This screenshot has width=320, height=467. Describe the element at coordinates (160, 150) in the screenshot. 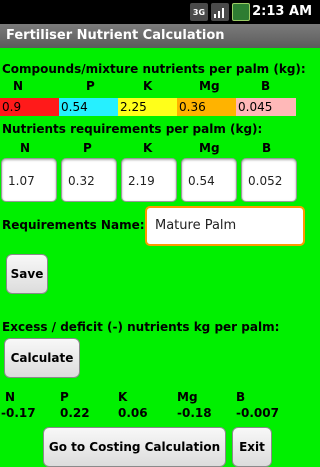

I see `requirements-header-row: N P K Mg B` at that location.